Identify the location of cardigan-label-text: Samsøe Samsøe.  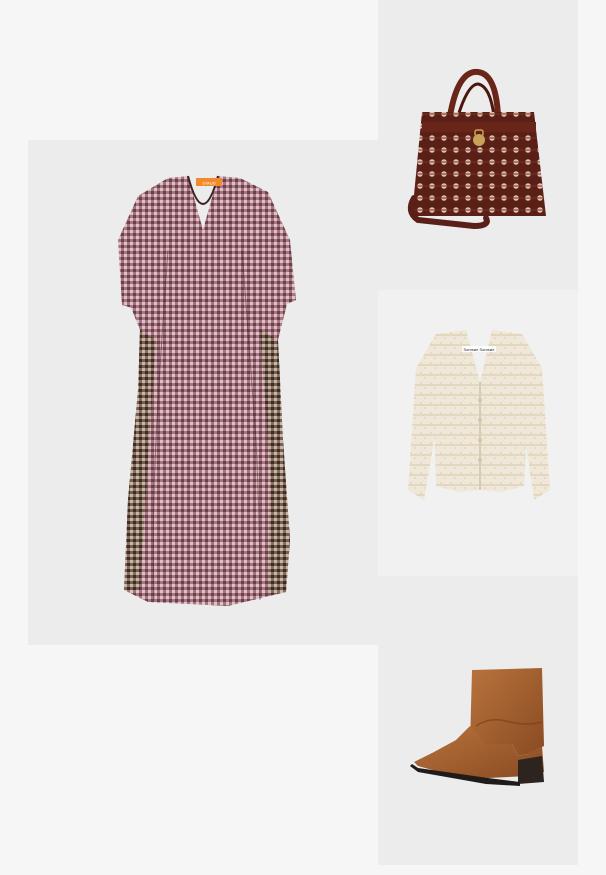
(480, 349).